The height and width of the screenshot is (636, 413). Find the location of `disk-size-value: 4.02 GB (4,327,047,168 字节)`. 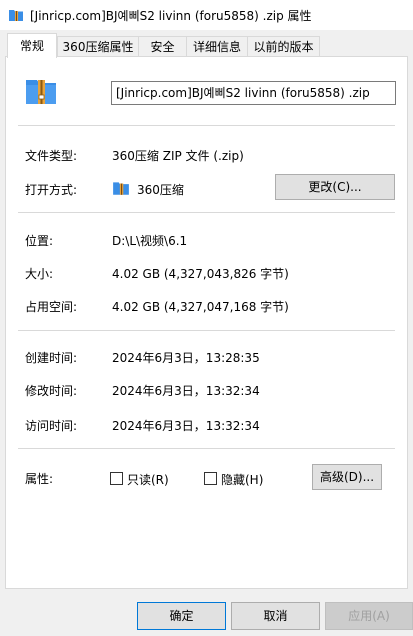

disk-size-value: 4.02 GB (4,327,047,168 字节) is located at coordinates (200, 307).